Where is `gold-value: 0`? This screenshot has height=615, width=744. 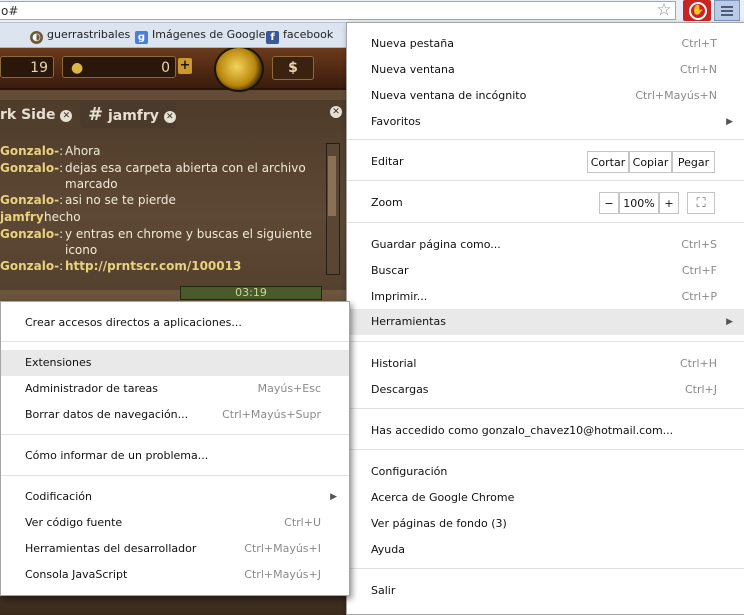
gold-value: 0 is located at coordinates (165, 68).